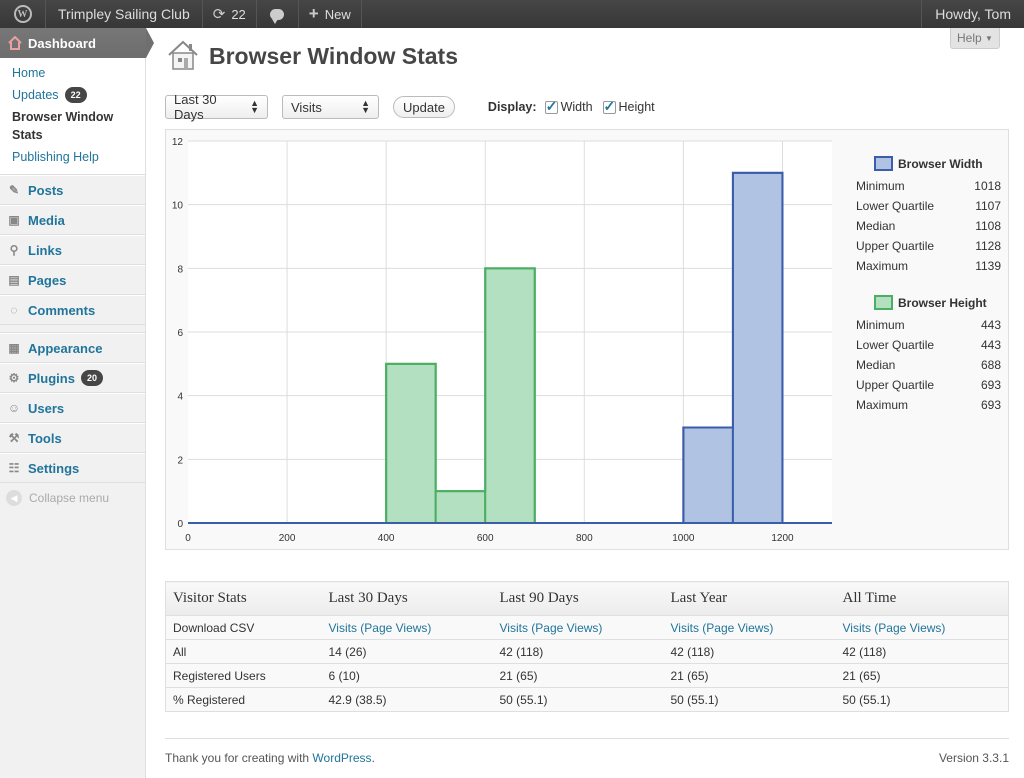 This screenshot has width=1024, height=778. Describe the element at coordinates (587, 651) in the screenshot. I see `table-row: All 14 (26) 42 (118) 42 (118) 42 (118)` at that location.